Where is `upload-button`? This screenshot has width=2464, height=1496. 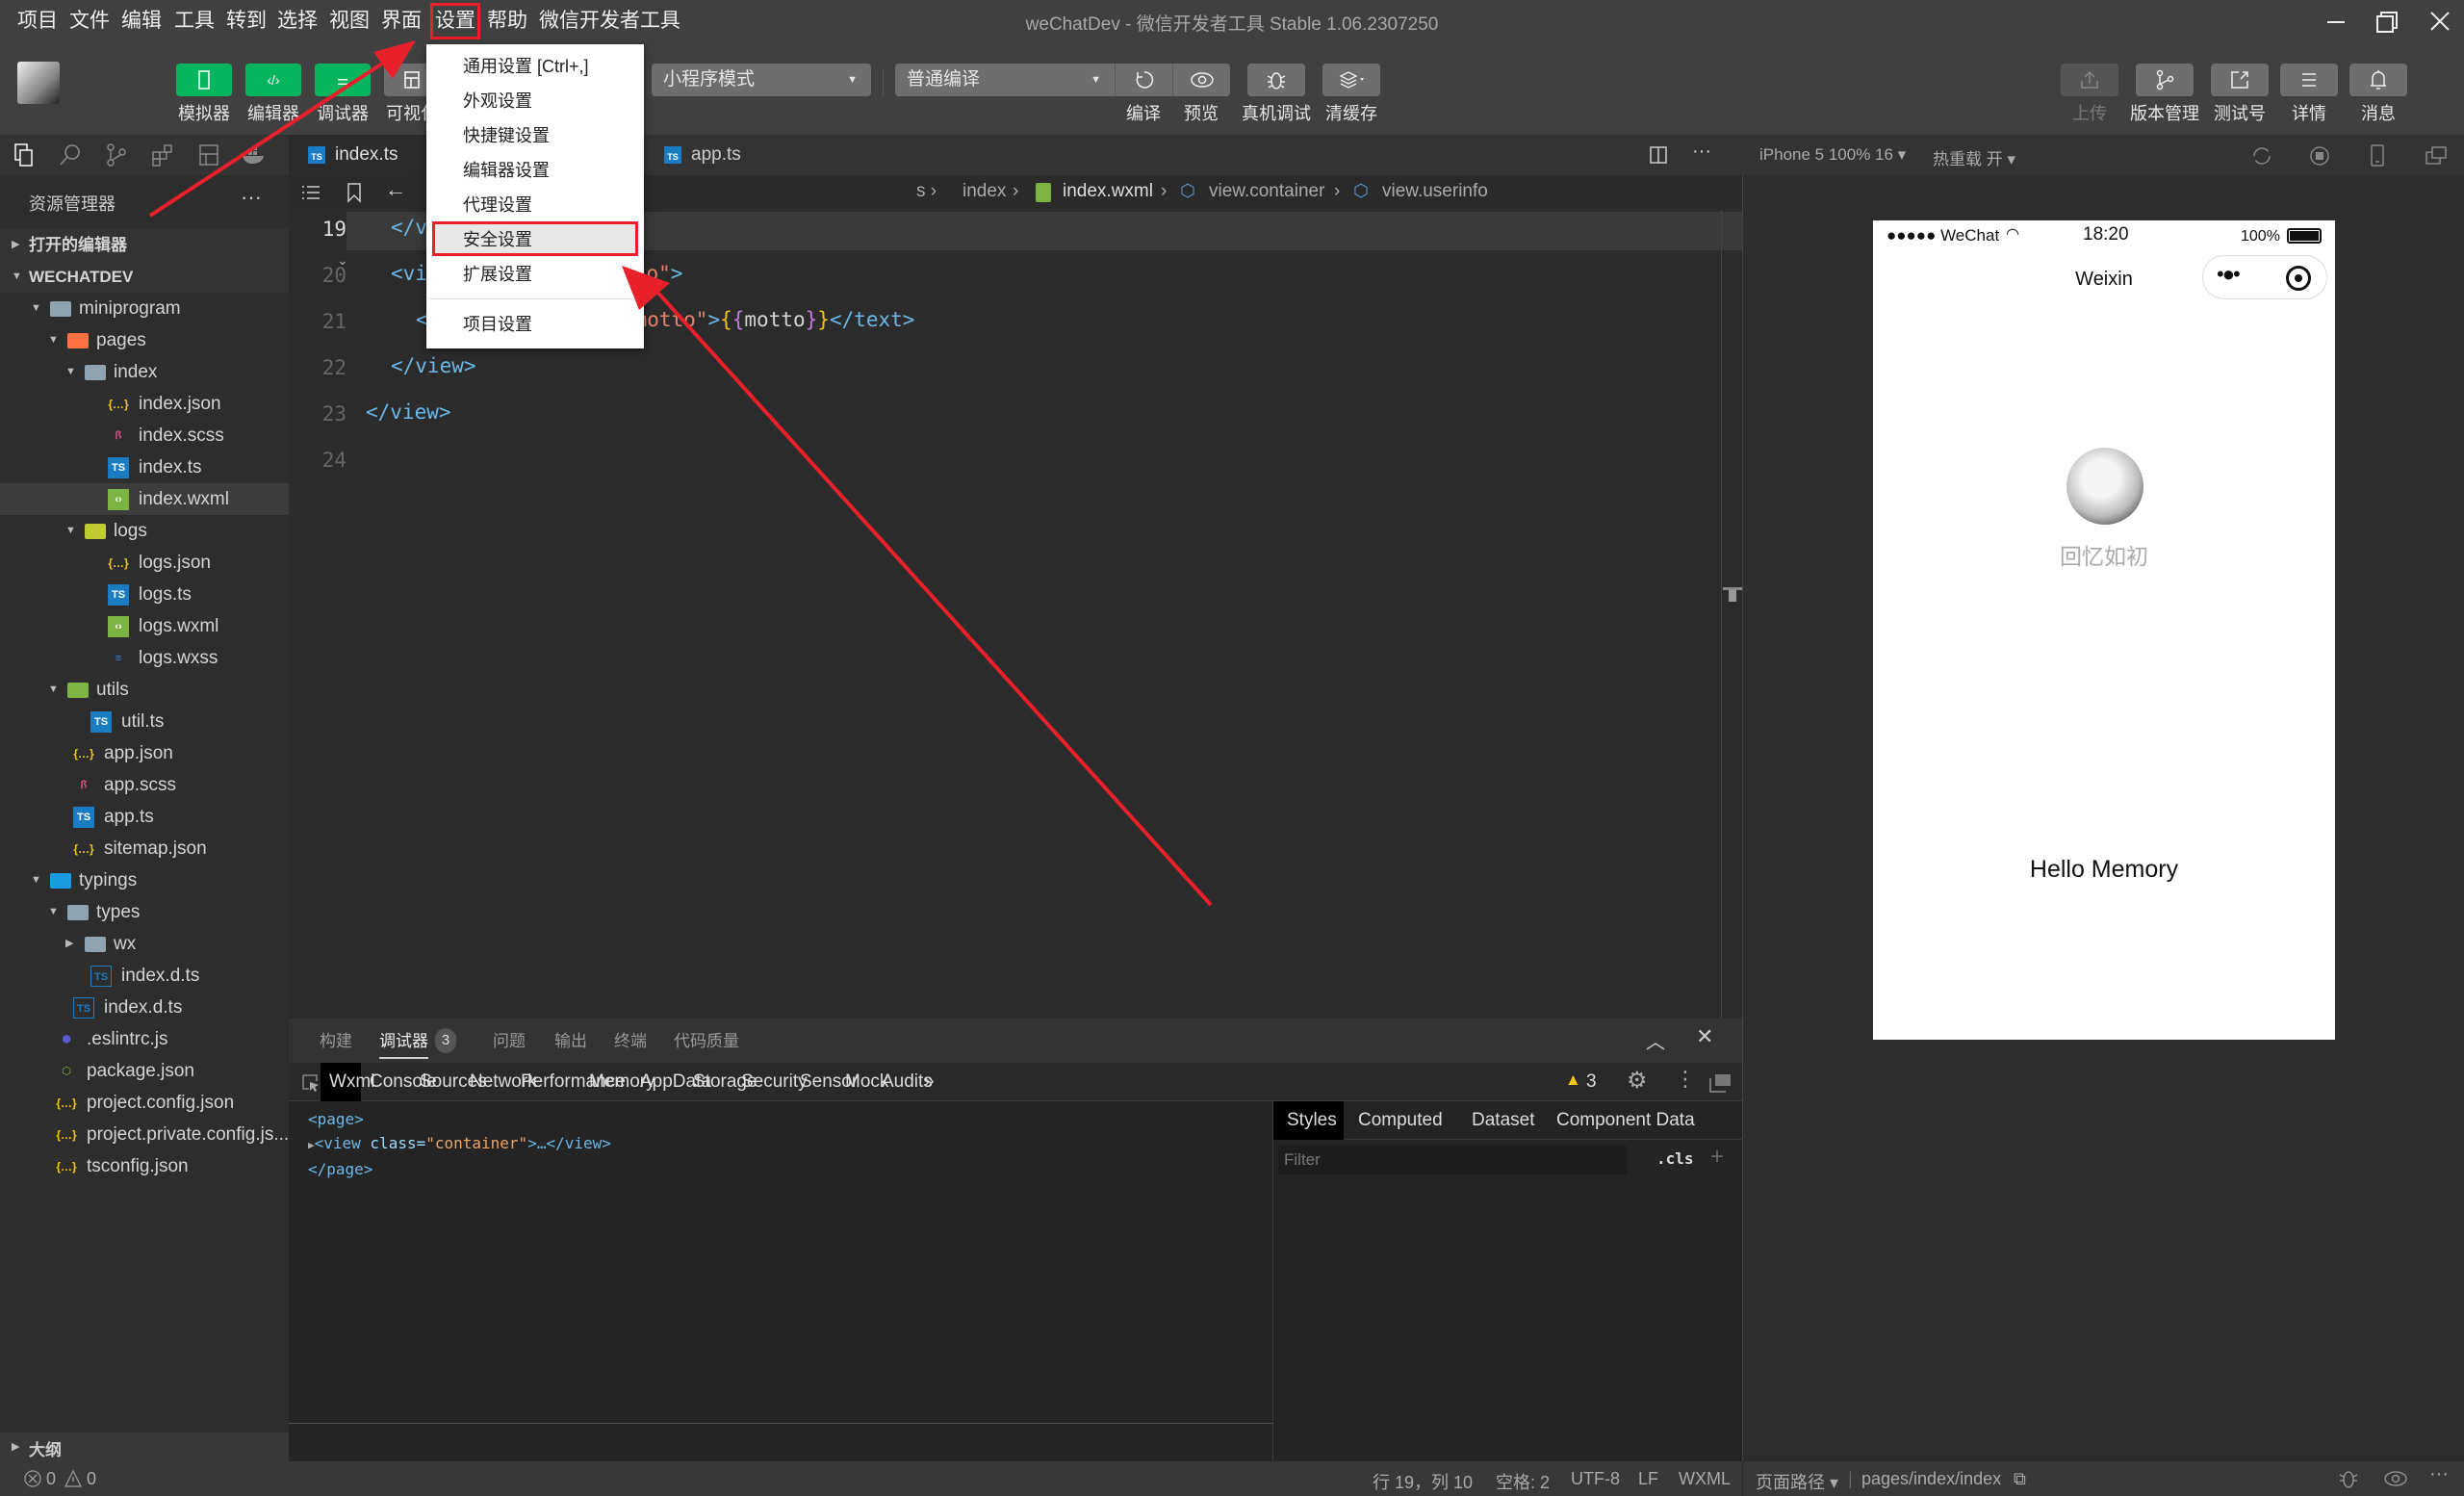 upload-button is located at coordinates (2089, 80).